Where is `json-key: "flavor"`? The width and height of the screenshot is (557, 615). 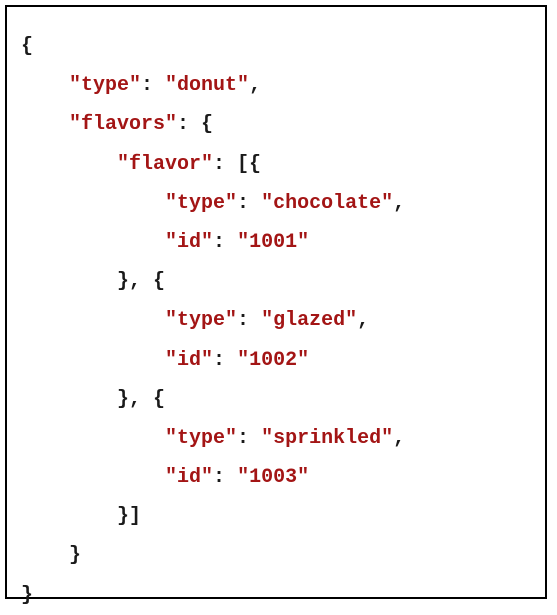
json-key: "flavor" is located at coordinates (165, 164).